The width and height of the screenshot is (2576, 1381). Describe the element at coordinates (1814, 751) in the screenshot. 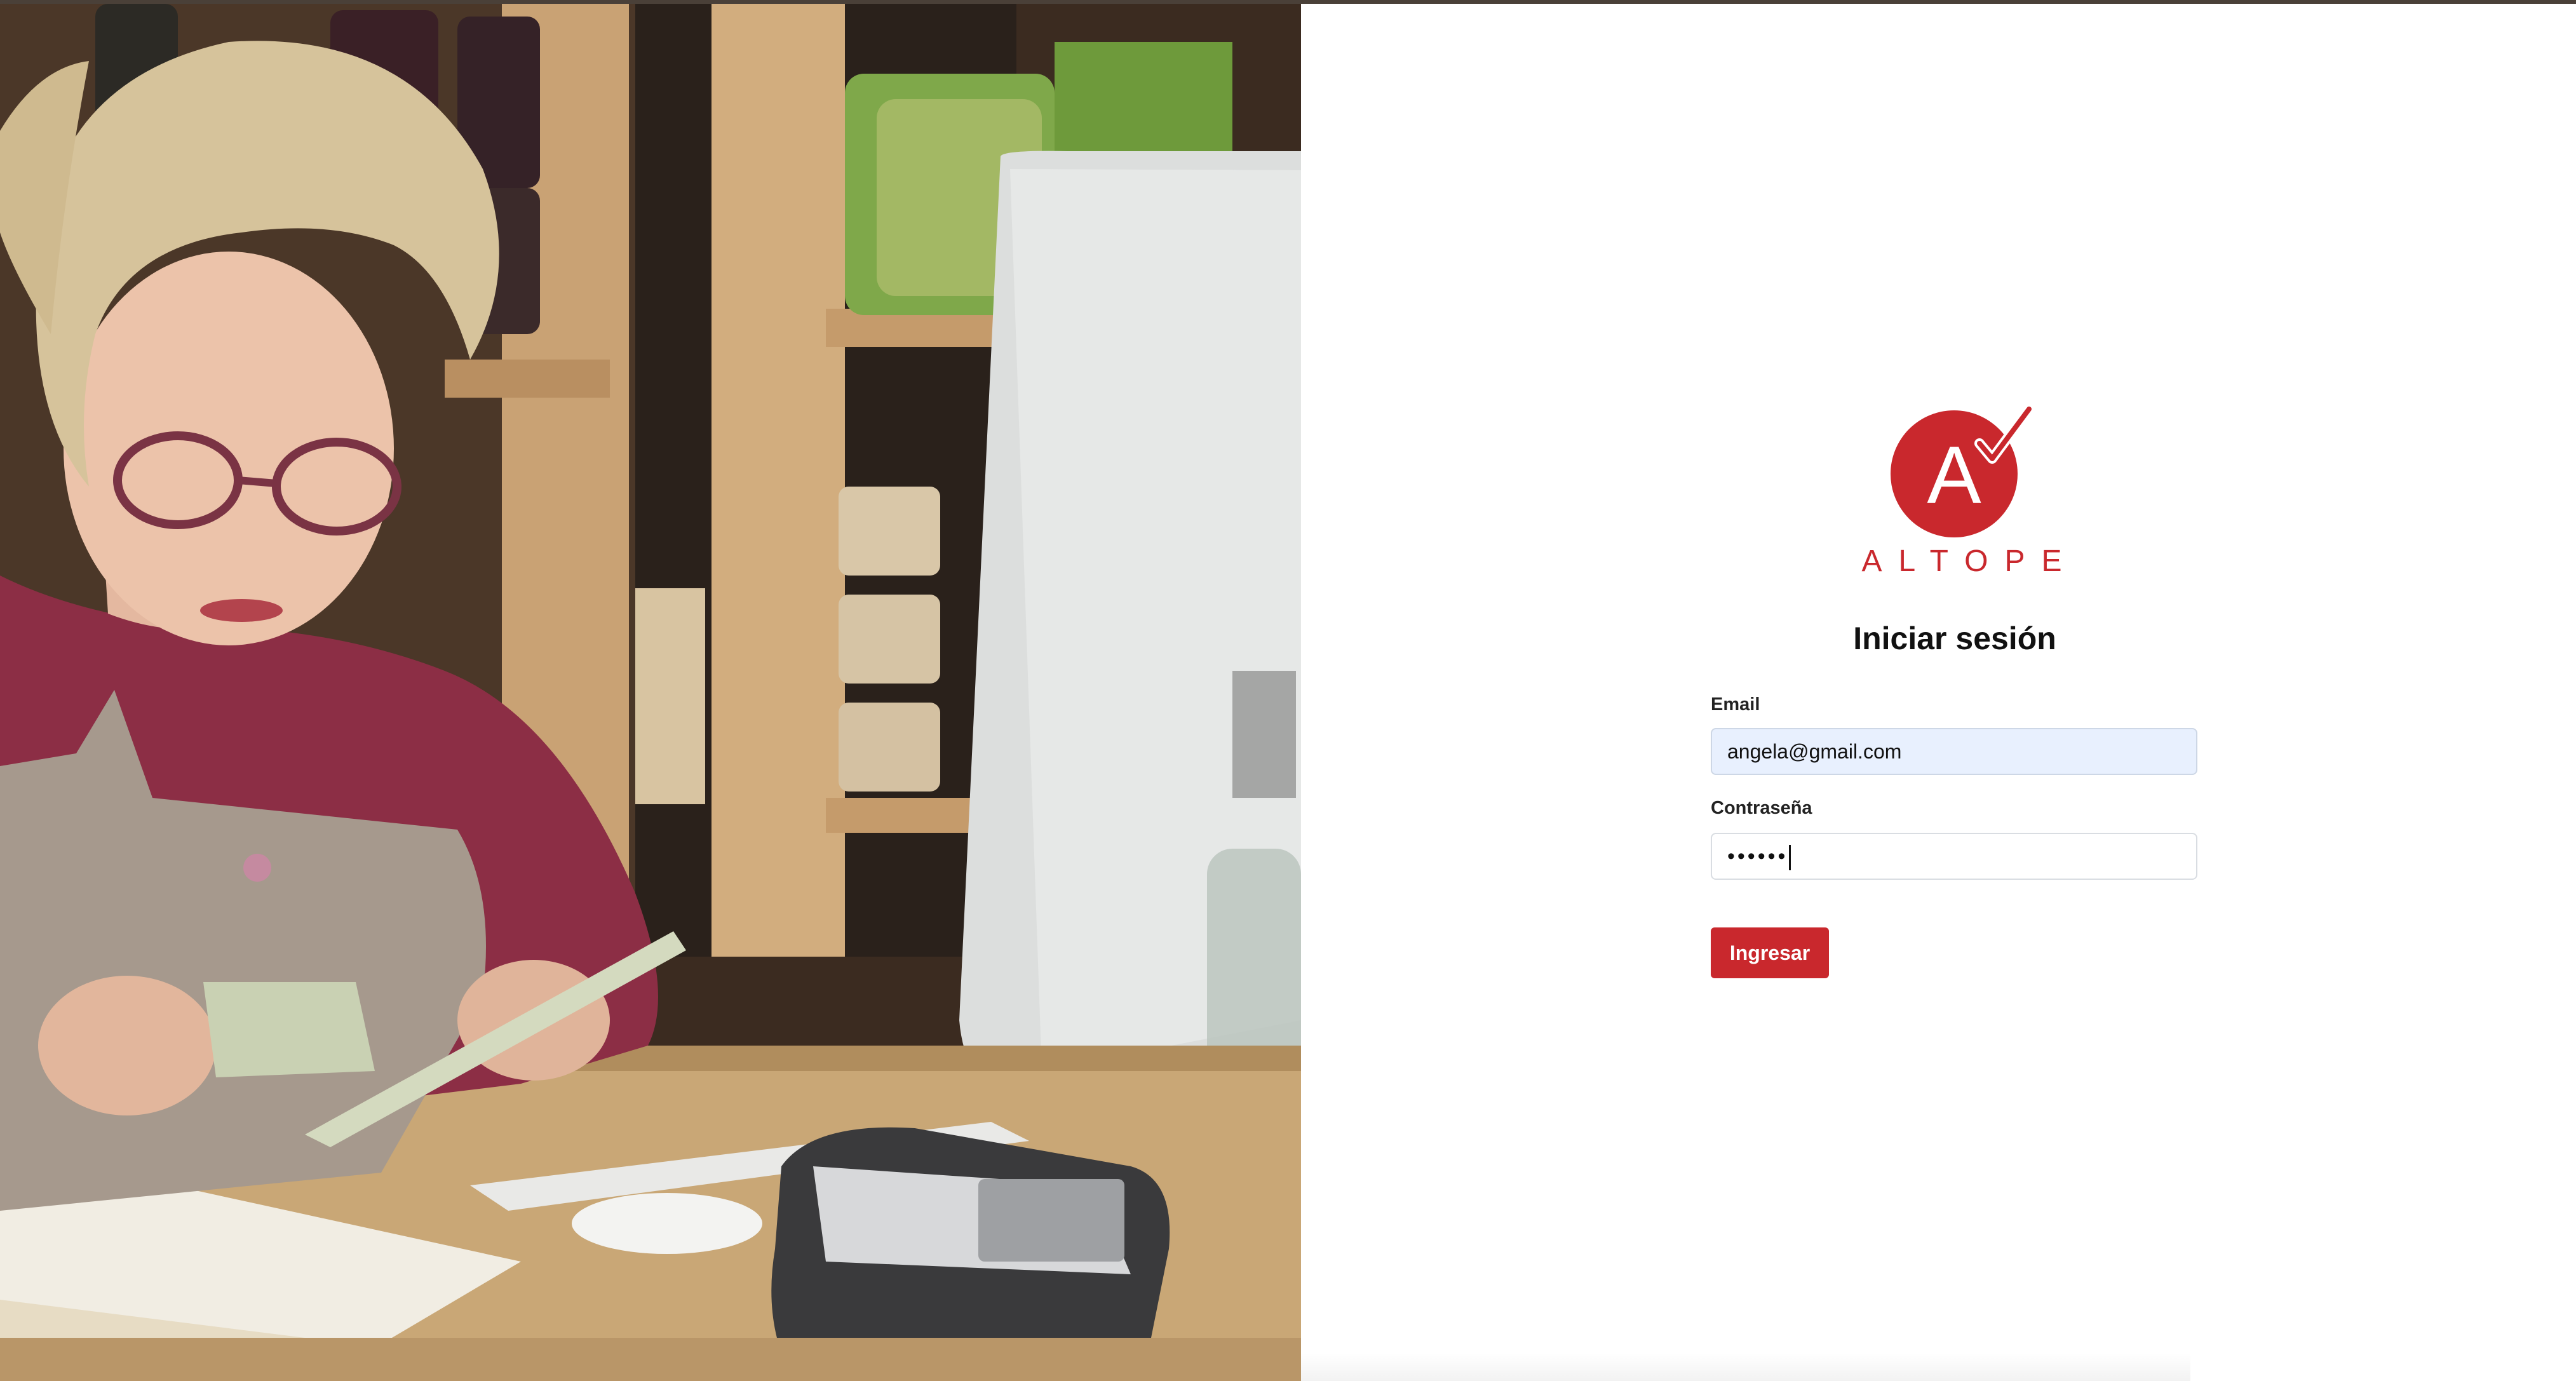

I see `email-value: angela@gmail.com` at that location.